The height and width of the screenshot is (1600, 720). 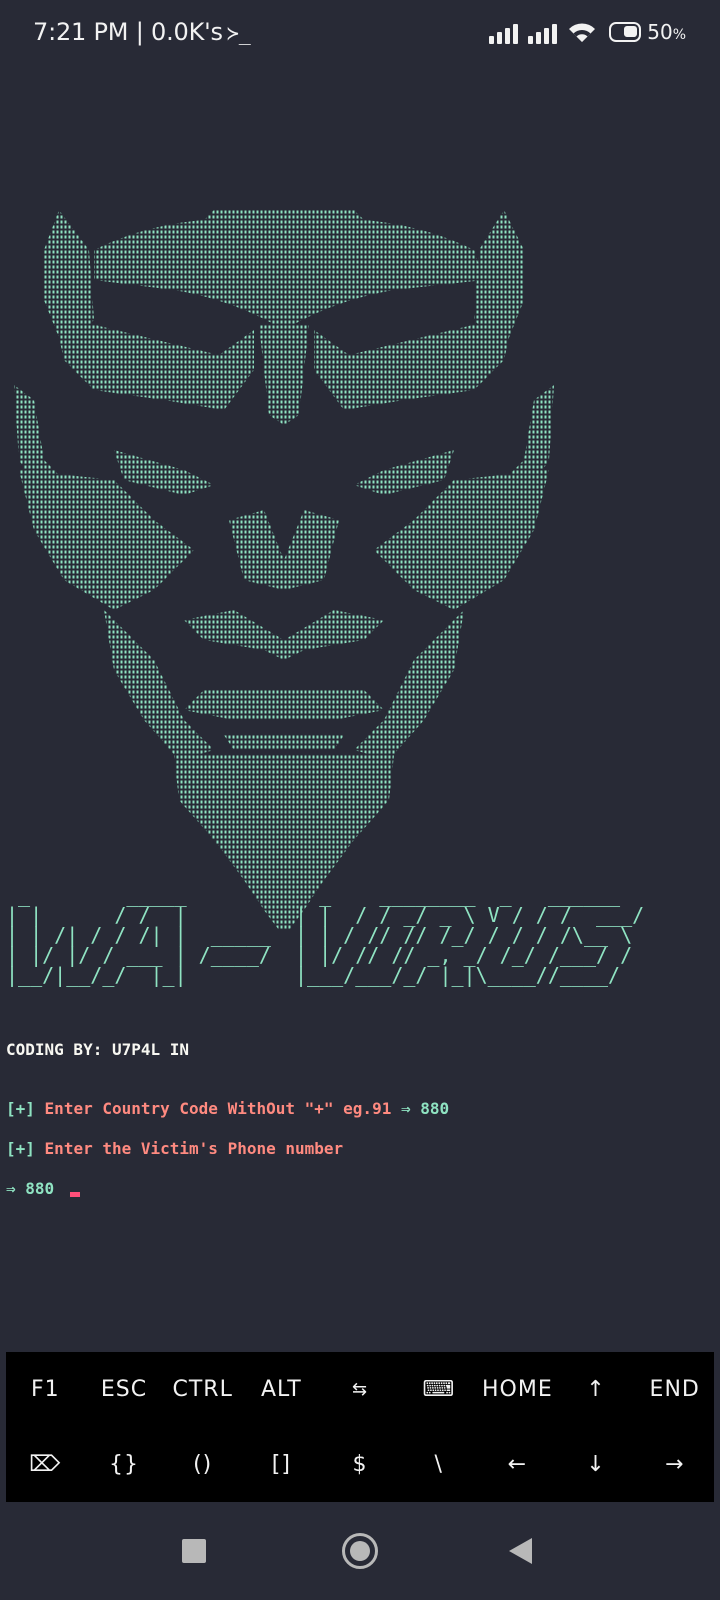 What do you see at coordinates (281, 1464) in the screenshot?
I see `key-brackets: []` at bounding box center [281, 1464].